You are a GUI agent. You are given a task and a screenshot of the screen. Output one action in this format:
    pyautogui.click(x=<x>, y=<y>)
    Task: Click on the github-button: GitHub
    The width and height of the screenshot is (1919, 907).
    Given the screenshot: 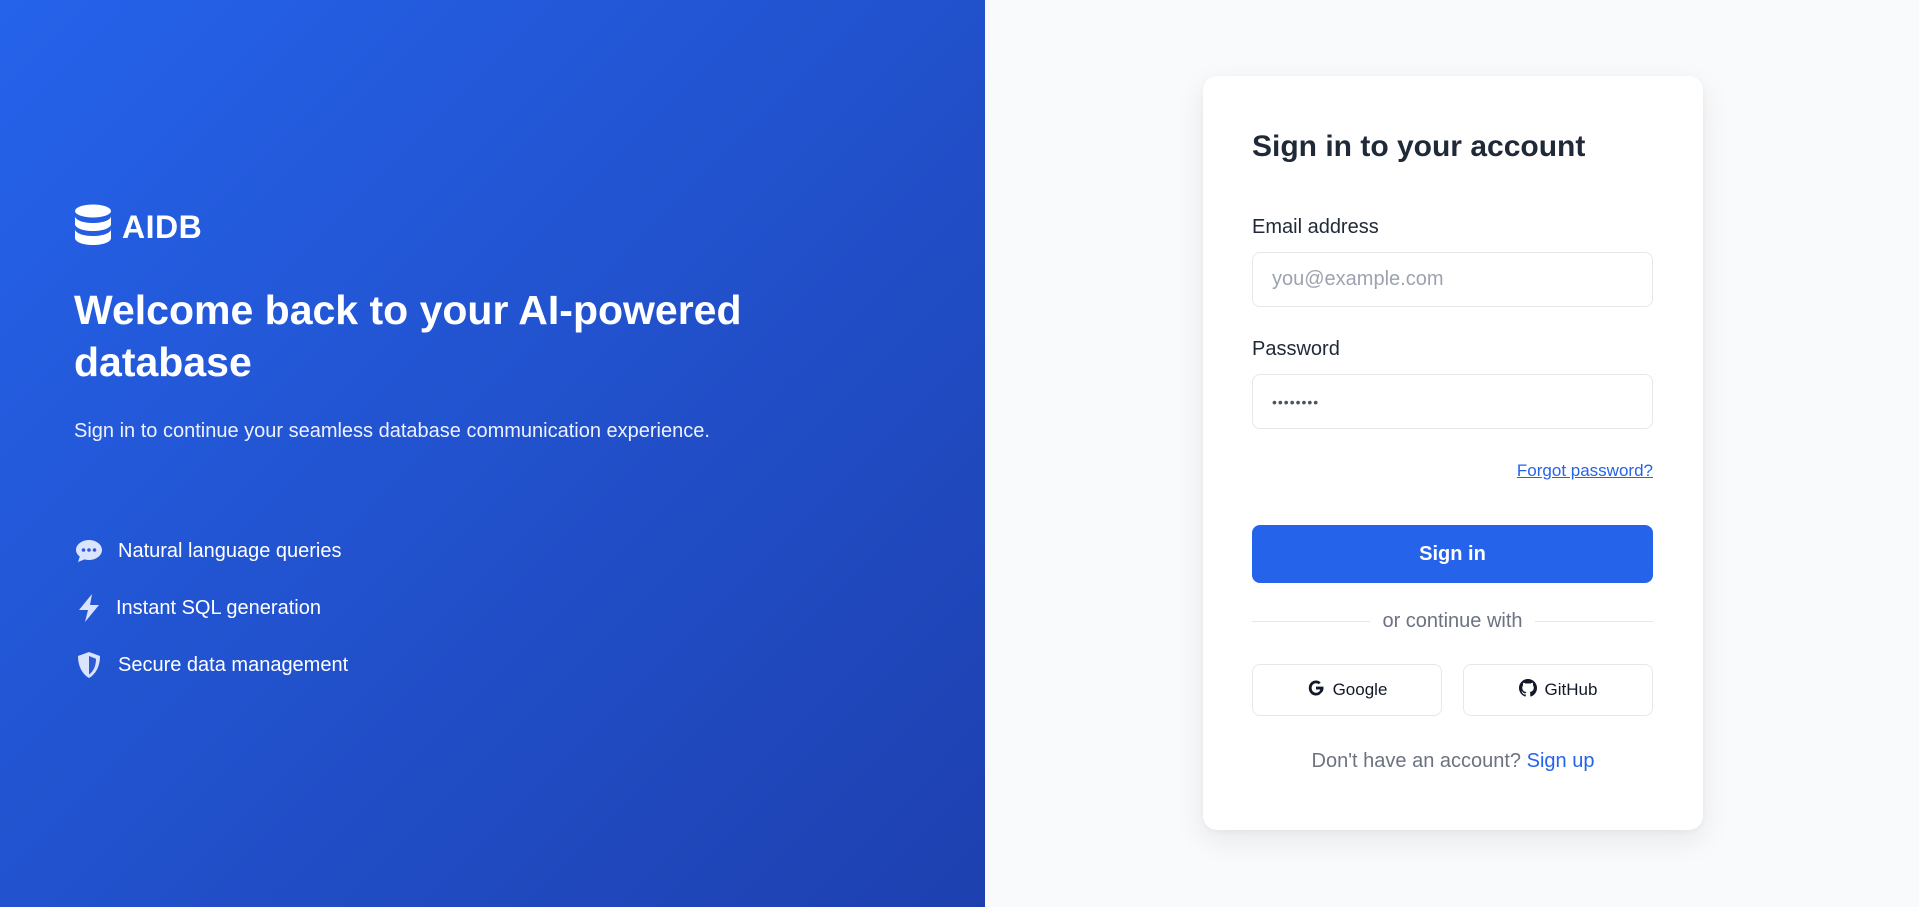 What is the action you would take?
    pyautogui.click(x=1558, y=690)
    